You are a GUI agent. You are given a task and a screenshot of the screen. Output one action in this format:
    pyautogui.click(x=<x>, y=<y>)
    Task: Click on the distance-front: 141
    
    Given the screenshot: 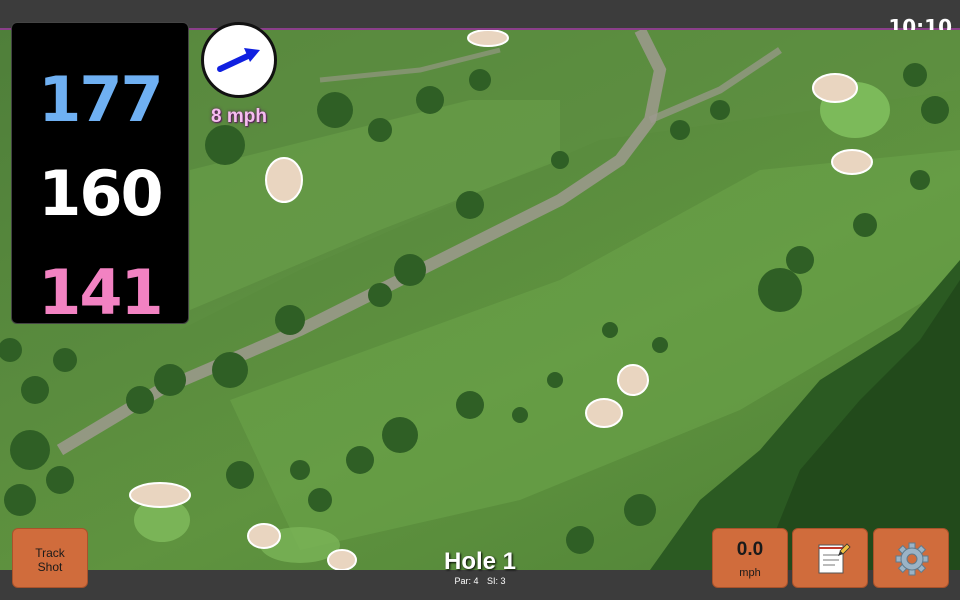 What is the action you would take?
    pyautogui.click(x=100, y=292)
    